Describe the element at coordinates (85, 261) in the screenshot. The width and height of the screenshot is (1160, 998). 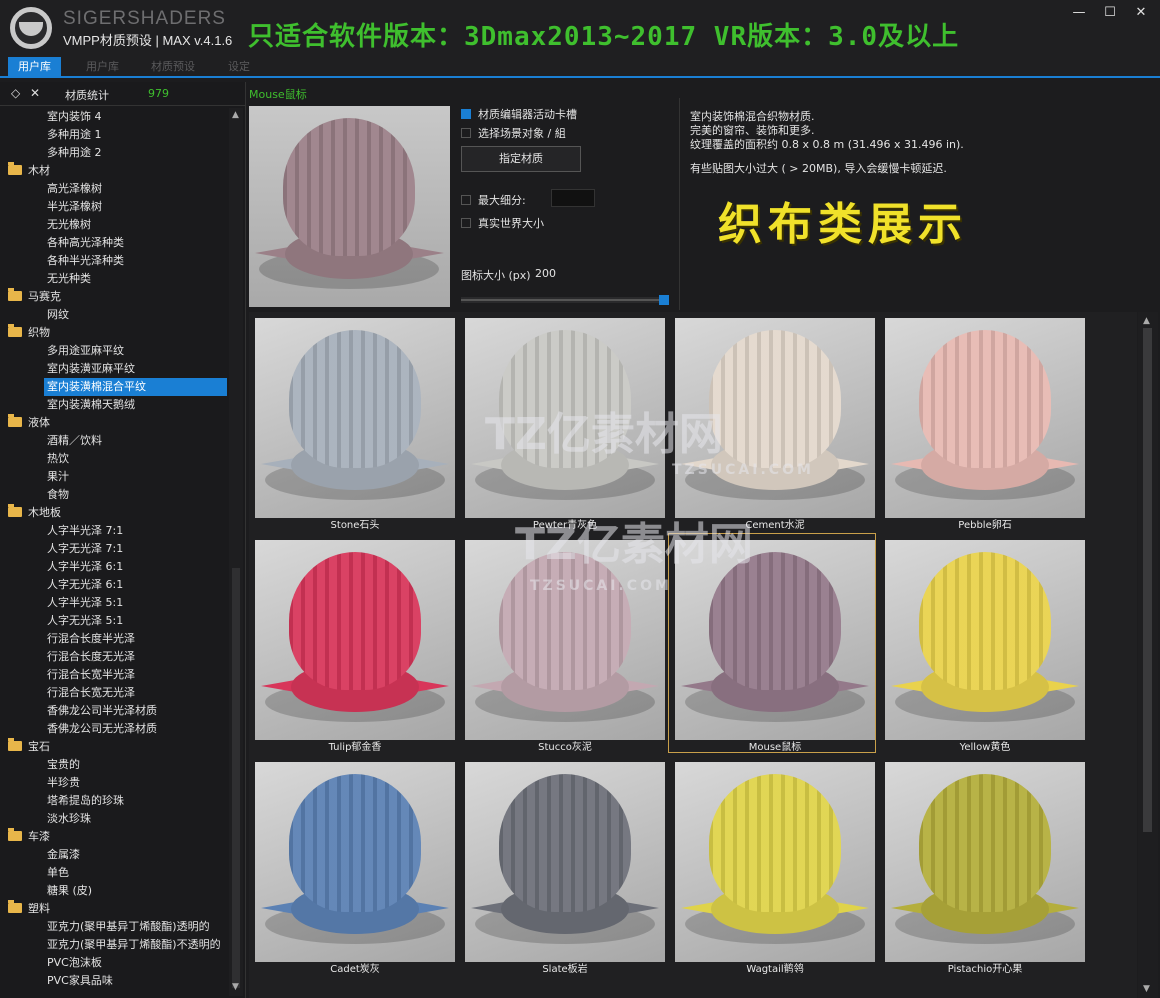
I see `tree-item: 各种半光泽种类` at that location.